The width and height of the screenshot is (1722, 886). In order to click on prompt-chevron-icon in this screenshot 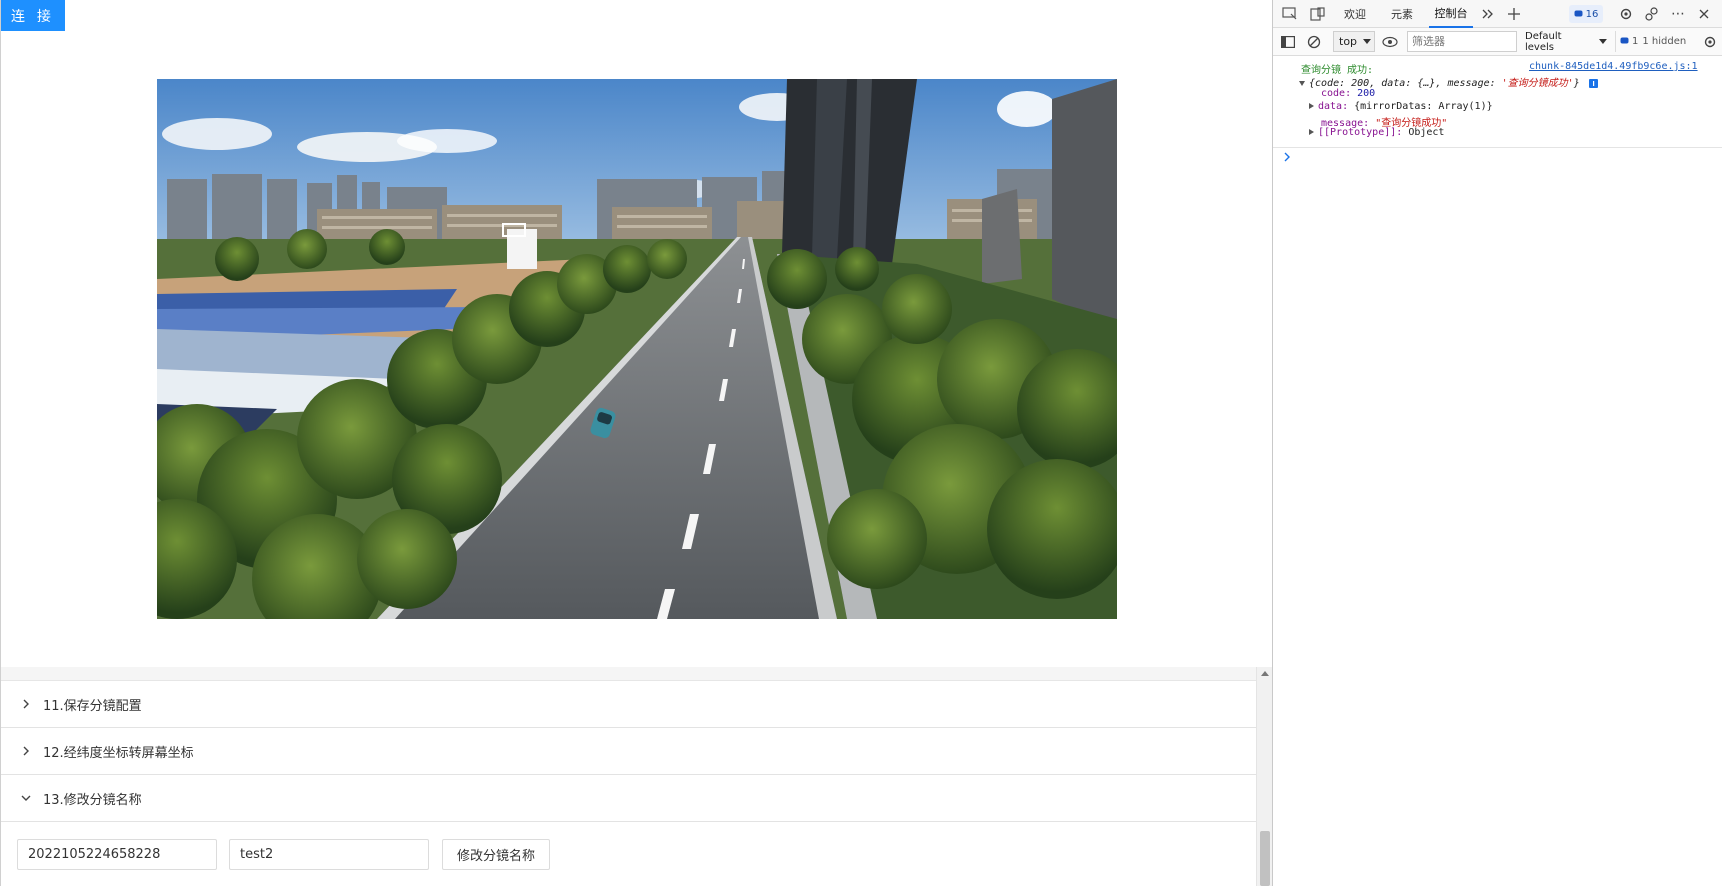, I will do `click(1287, 157)`.